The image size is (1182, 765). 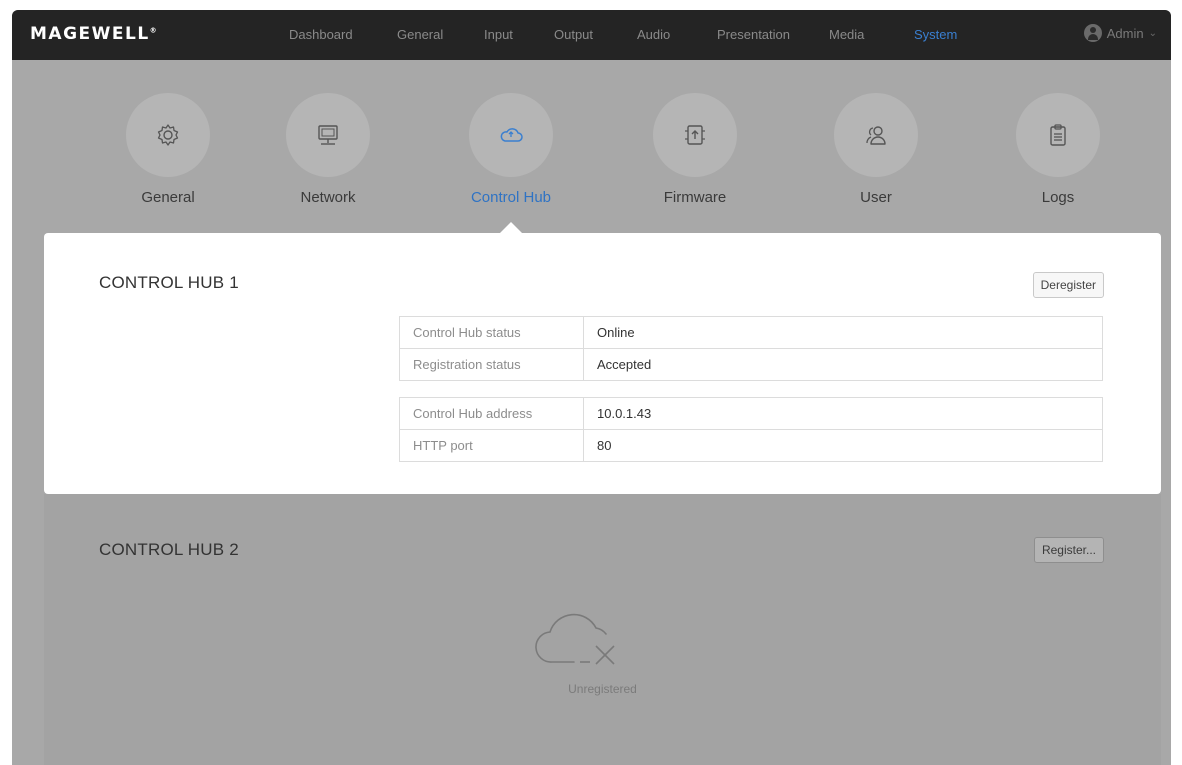 What do you see at coordinates (695, 197) in the screenshot?
I see `category-label: Firmware` at bounding box center [695, 197].